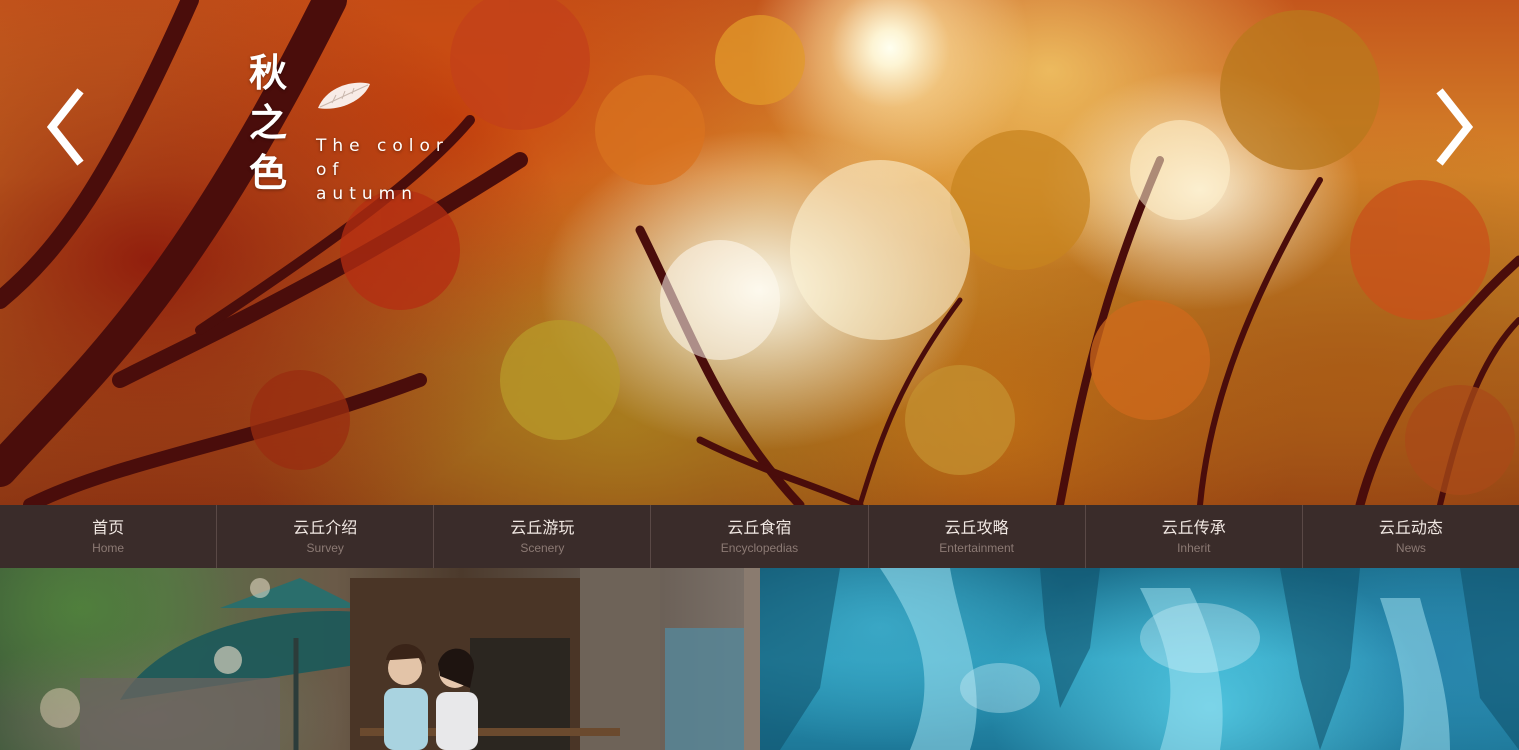  Describe the element at coordinates (108, 548) in the screenshot. I see `nav-item-sublabel: Home` at that location.